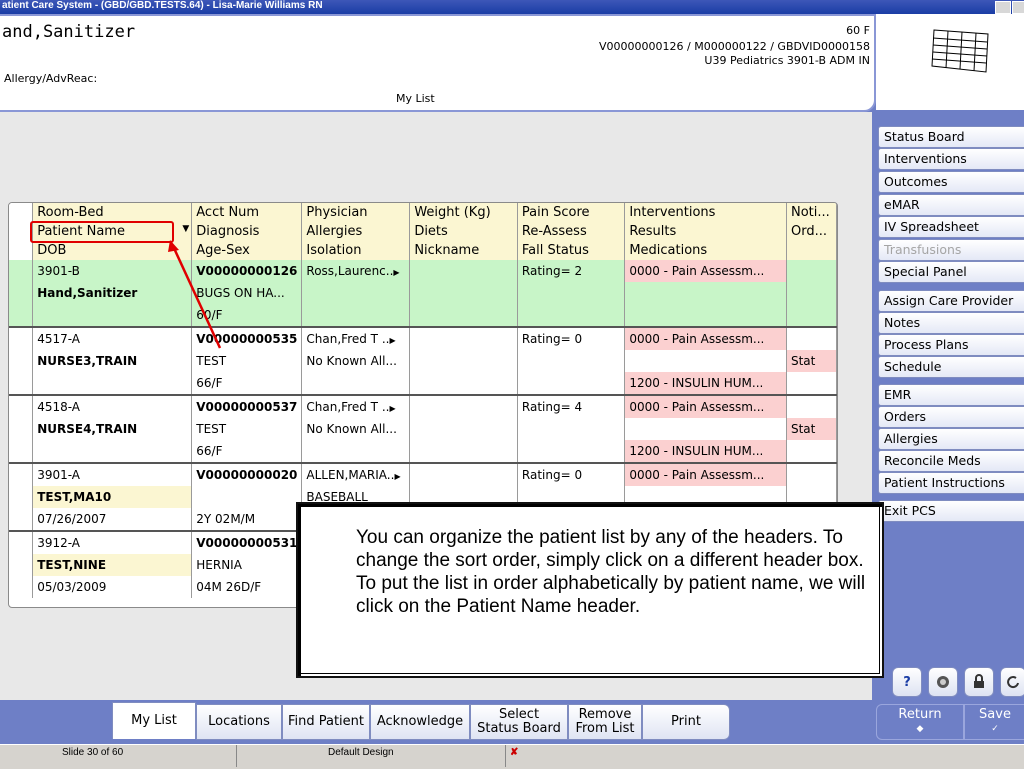 This screenshot has width=1024, height=769. Describe the element at coordinates (356, 231) in the screenshot. I see `column-header: Allergies` at that location.